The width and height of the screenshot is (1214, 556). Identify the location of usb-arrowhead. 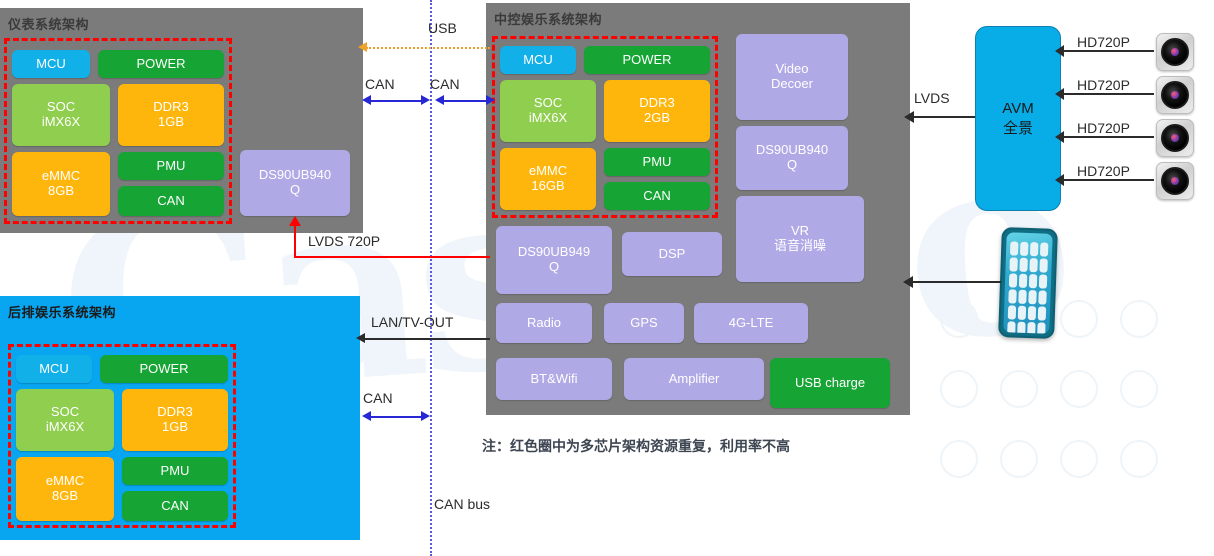
(362, 47).